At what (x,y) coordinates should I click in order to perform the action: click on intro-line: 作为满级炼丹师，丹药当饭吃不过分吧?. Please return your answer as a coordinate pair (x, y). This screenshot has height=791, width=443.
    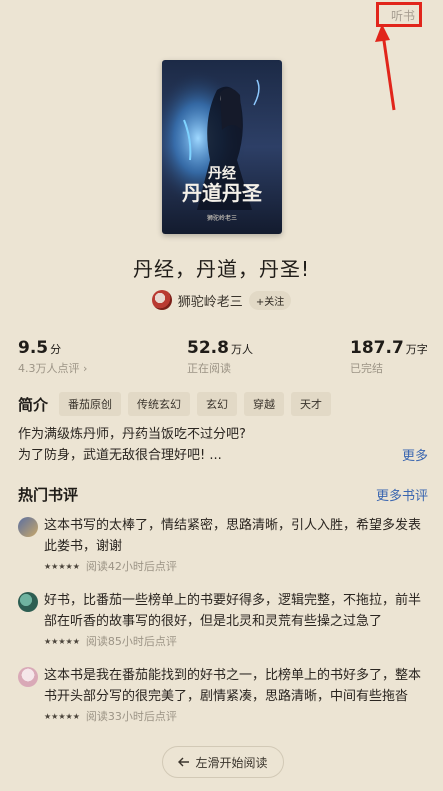
    Looking at the image, I should click on (132, 434).